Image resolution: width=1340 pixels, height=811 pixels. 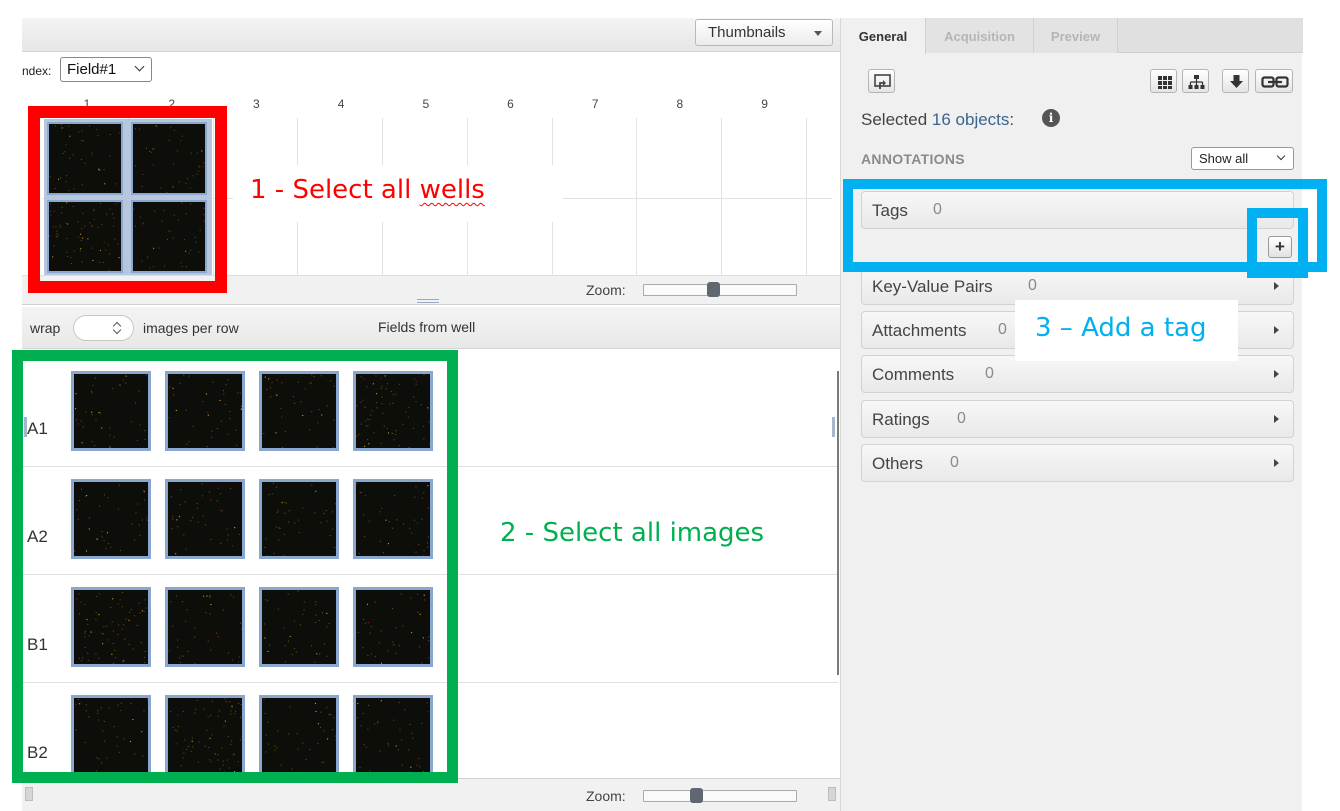 What do you see at coordinates (1077, 419) in the screenshot?
I see `ratings-section: Ratings 0` at bounding box center [1077, 419].